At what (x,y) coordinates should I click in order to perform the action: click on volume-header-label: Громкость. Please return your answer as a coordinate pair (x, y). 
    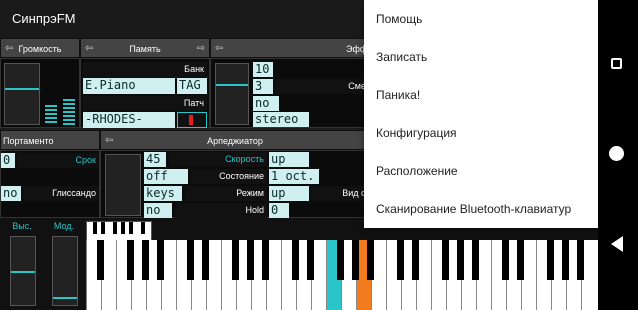
    Looking at the image, I should click on (40, 49).